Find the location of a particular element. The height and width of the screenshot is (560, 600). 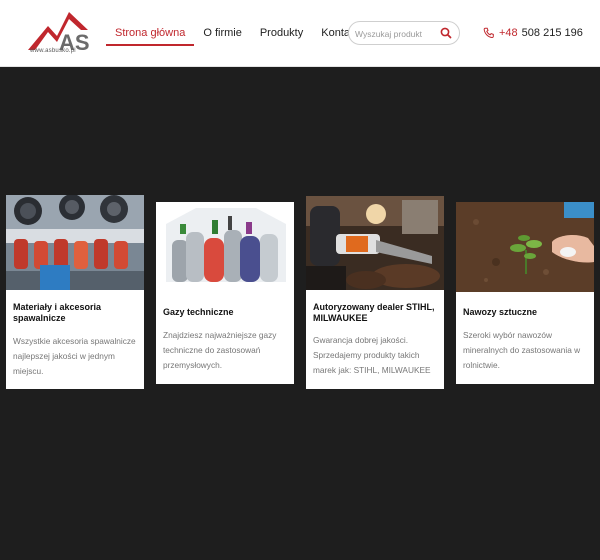

card-title: Gazy techniczne is located at coordinates (198, 312).